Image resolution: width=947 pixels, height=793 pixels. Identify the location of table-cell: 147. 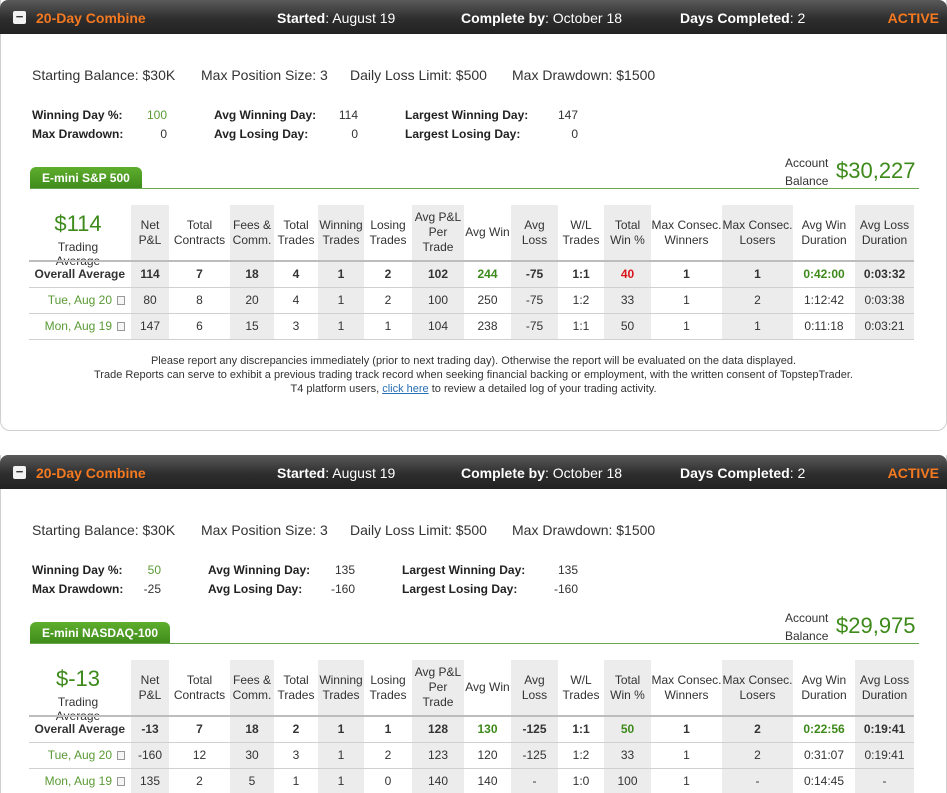
(150, 326).